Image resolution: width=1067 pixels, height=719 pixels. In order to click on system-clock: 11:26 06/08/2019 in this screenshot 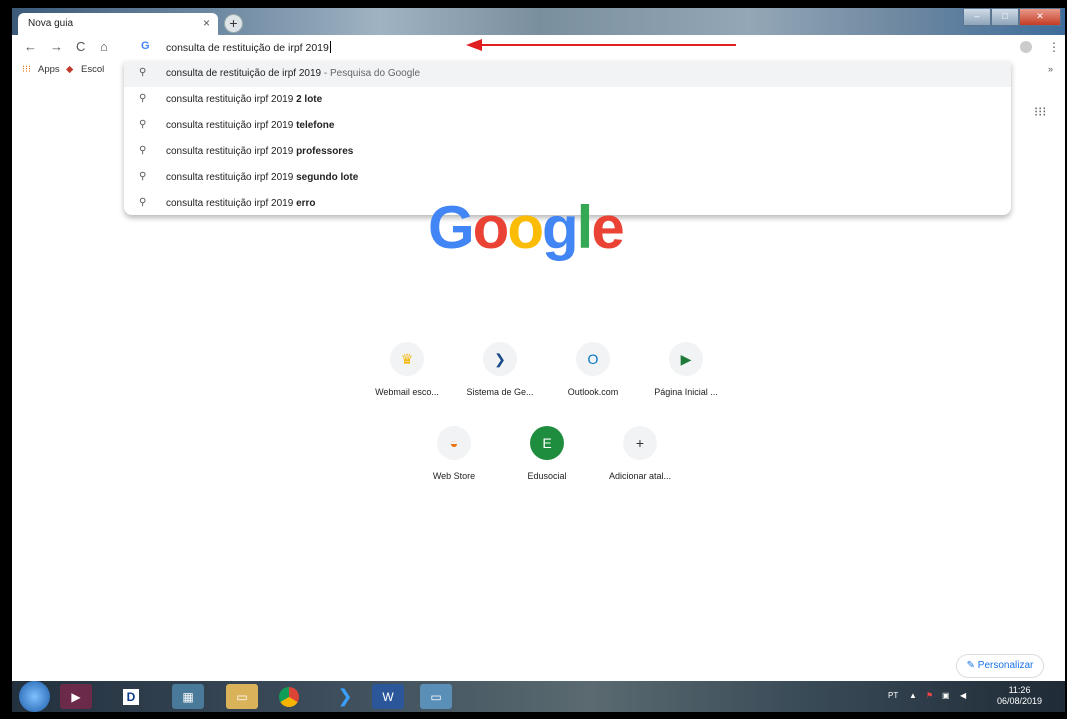, I will do `click(1019, 696)`.